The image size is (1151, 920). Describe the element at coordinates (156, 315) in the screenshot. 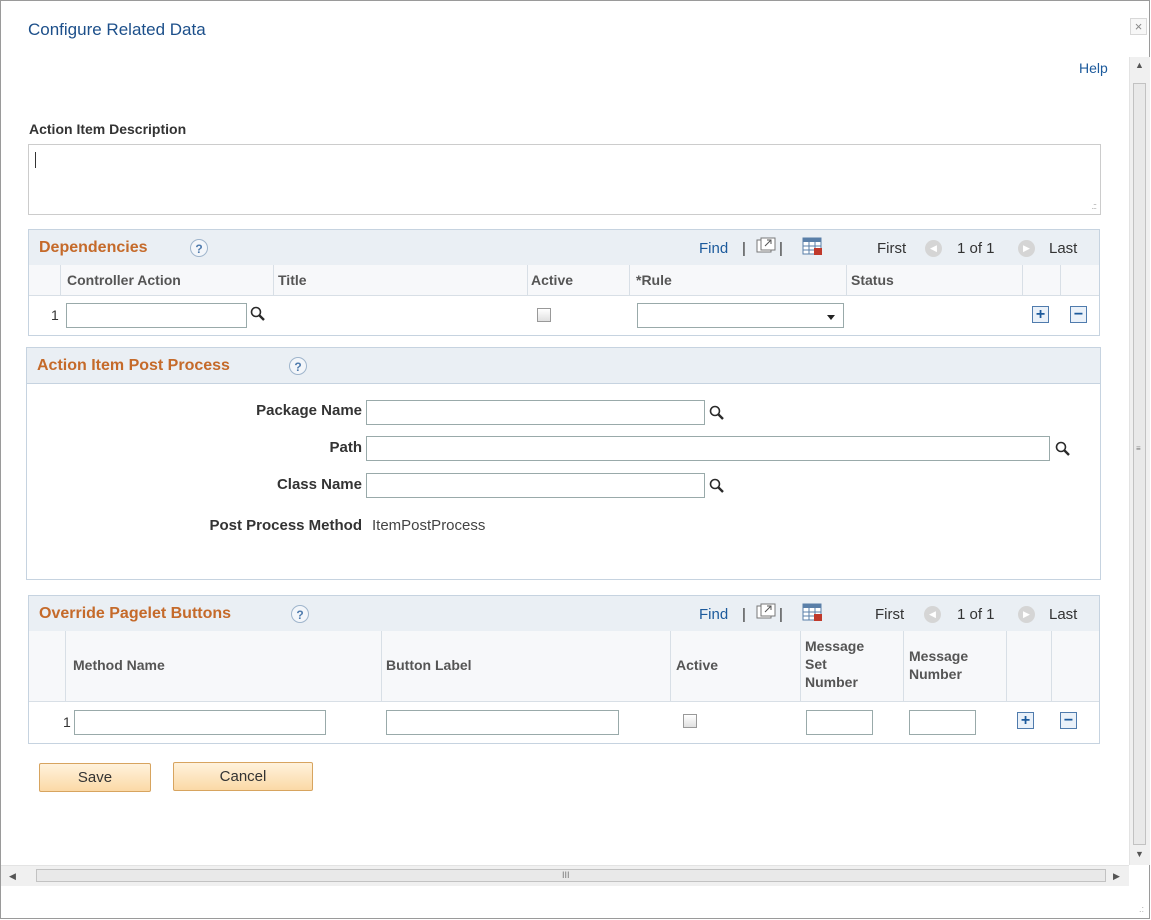

I see `controller-action-input` at that location.